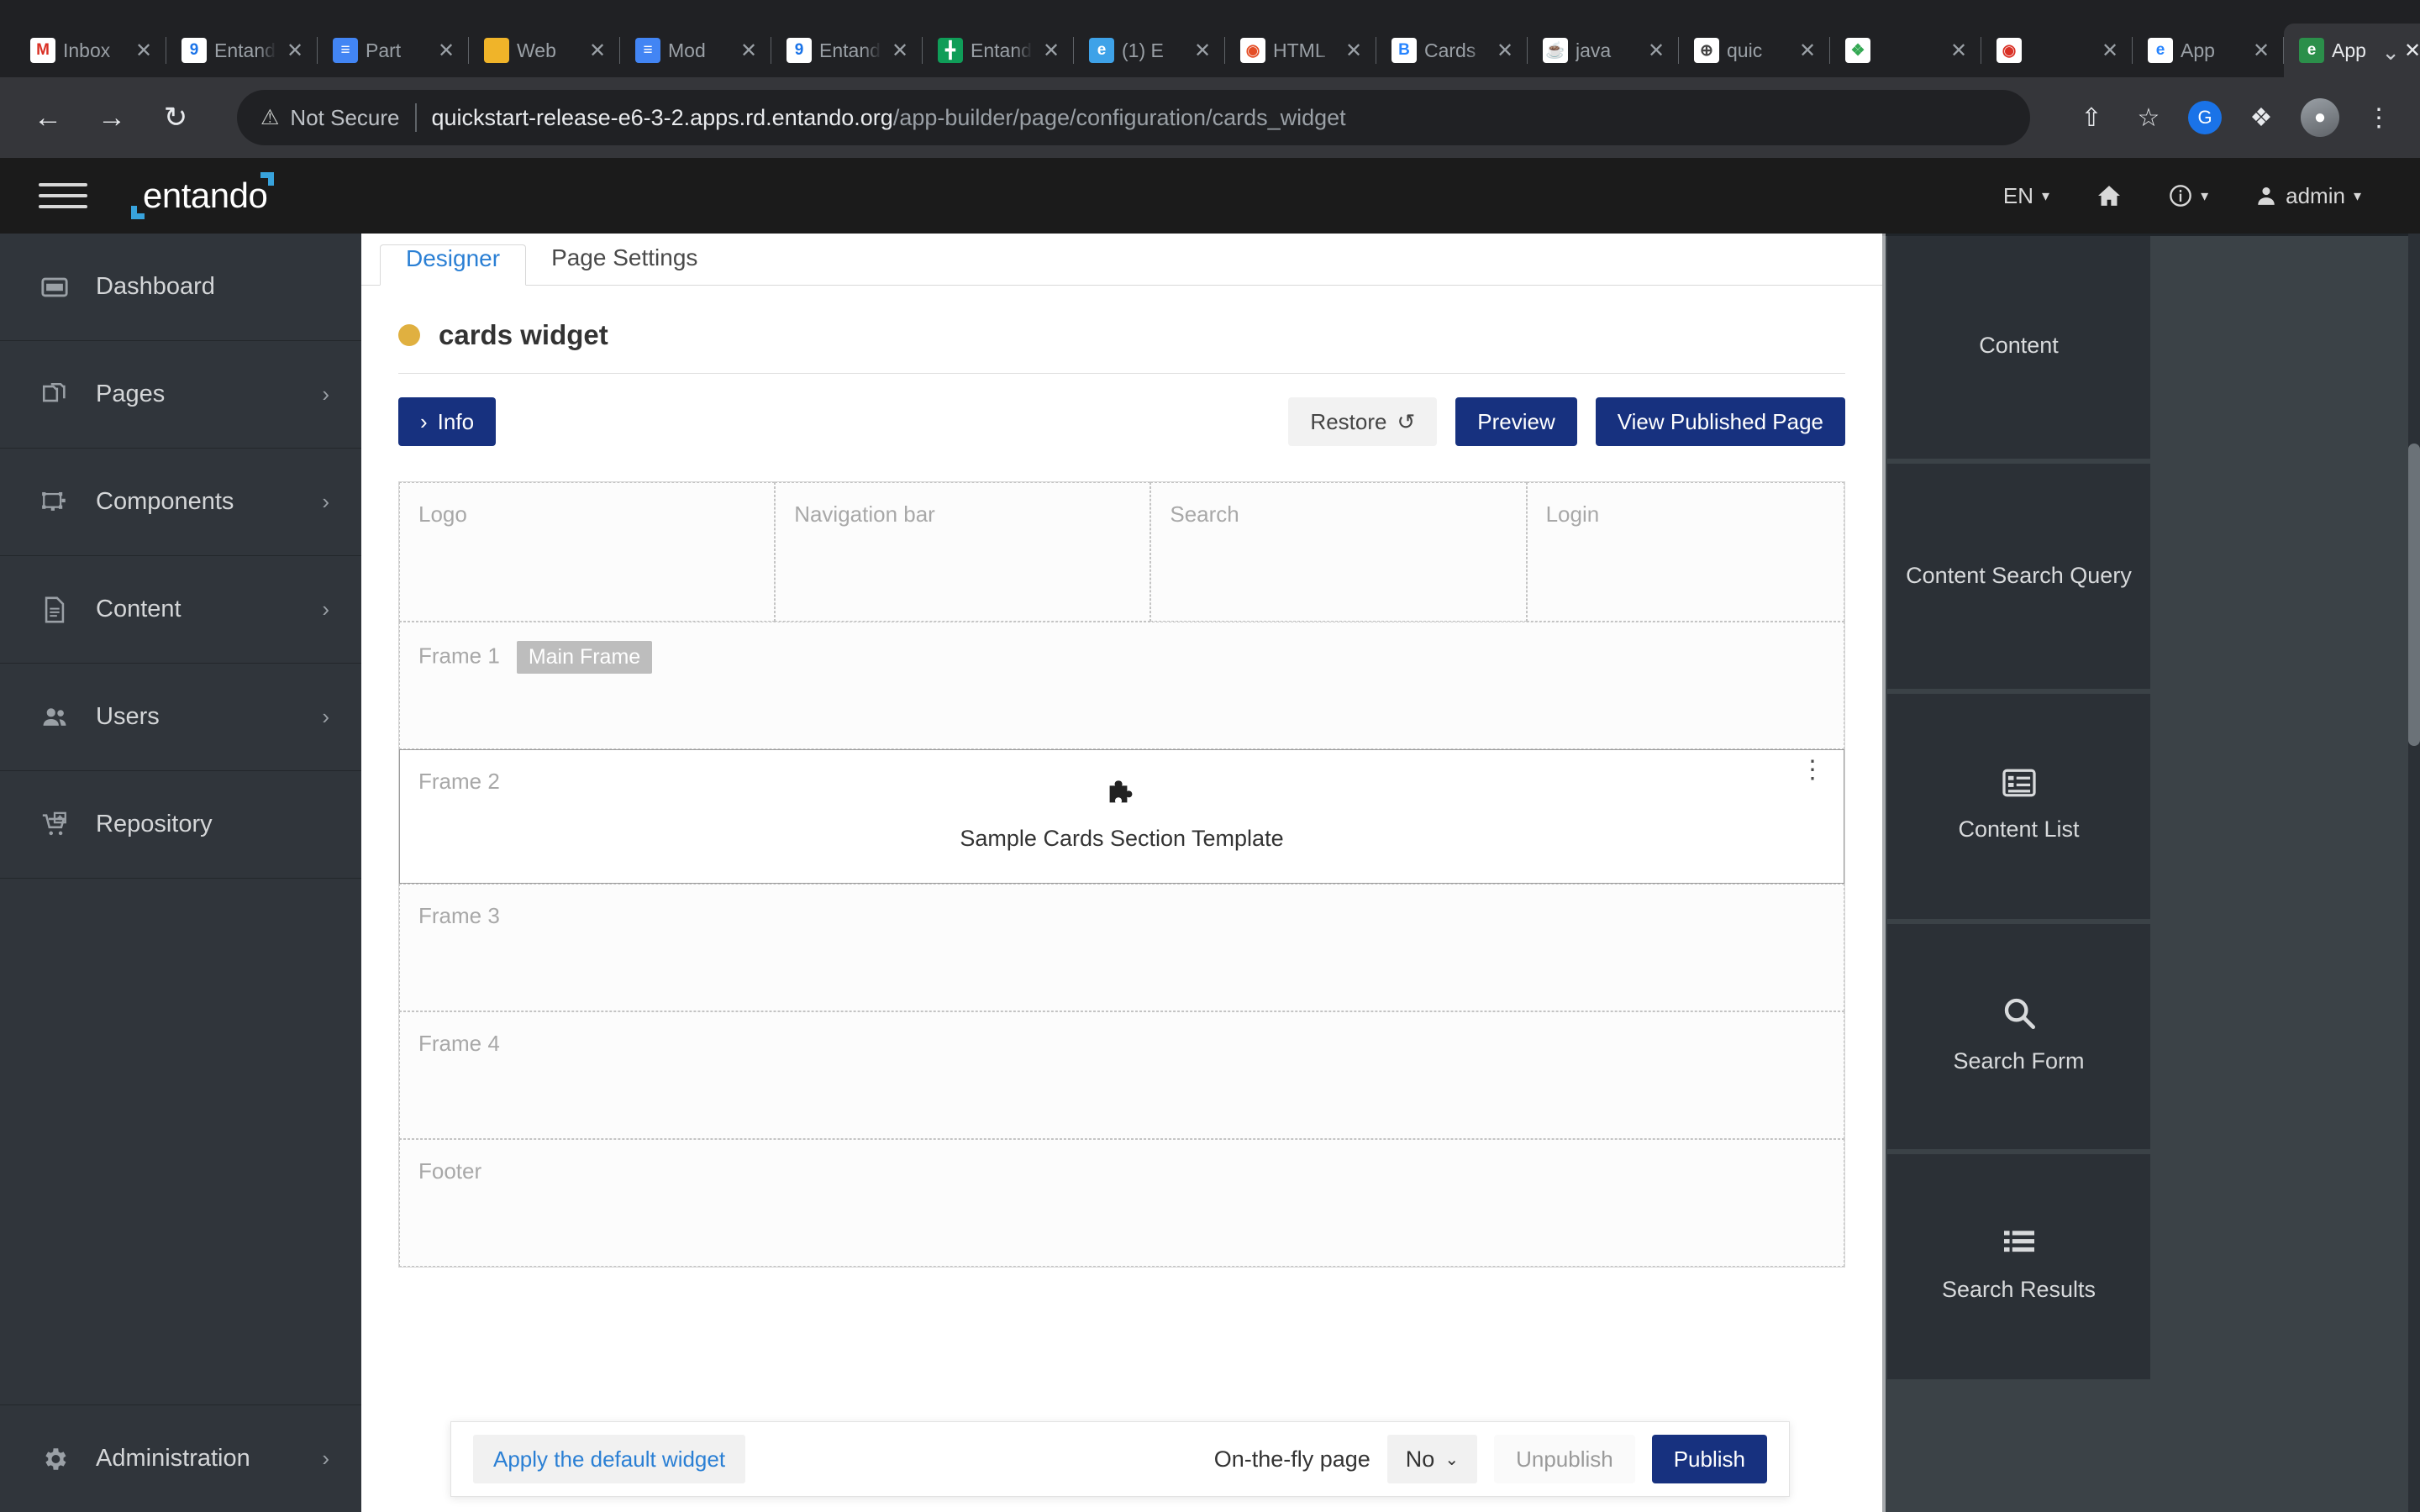  Describe the element at coordinates (180, 825) in the screenshot. I see `sidebar-item-repository: Repository` at that location.